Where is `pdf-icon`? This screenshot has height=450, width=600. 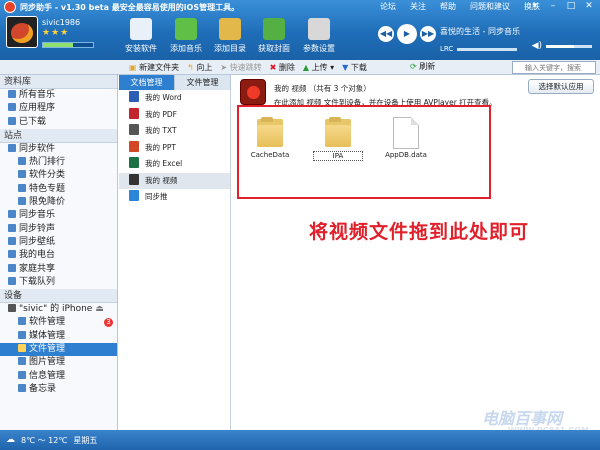 pdf-icon is located at coordinates (134, 113).